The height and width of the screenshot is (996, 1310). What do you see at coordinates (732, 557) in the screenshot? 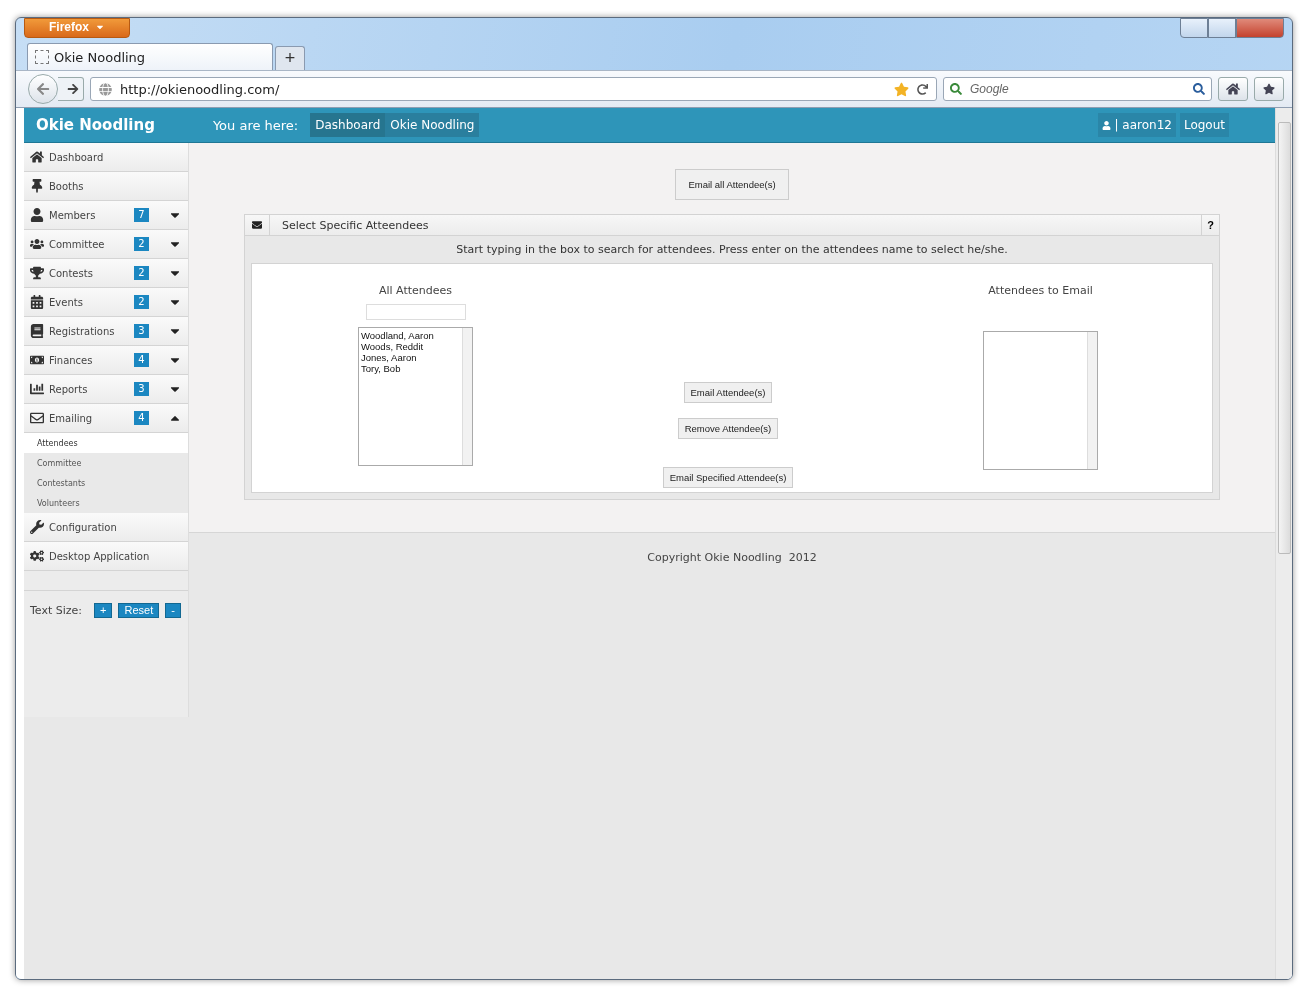
I see `copyright-text: Copyright Okie Noodling 2012` at bounding box center [732, 557].